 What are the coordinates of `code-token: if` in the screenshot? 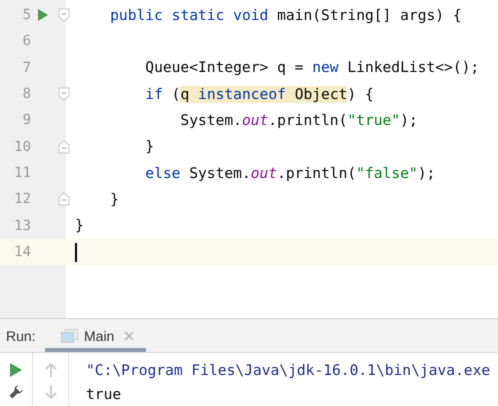 It's located at (153, 94).